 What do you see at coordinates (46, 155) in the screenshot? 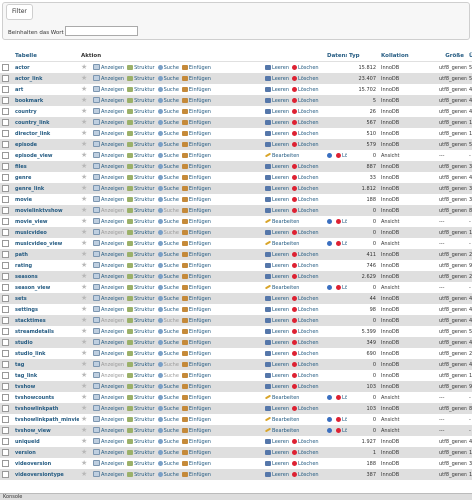
I see `table-name: episode_view` at bounding box center [46, 155].